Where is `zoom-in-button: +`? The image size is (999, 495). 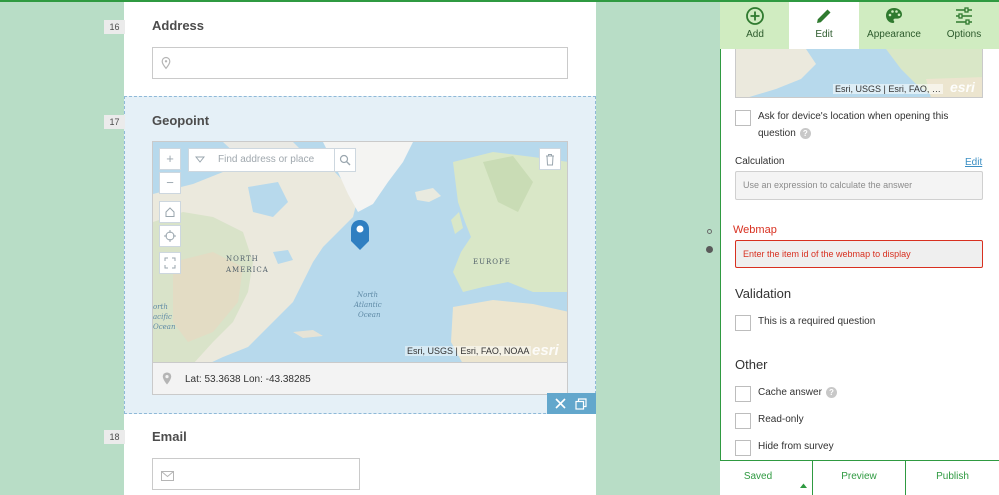
zoom-in-button: + is located at coordinates (170, 159).